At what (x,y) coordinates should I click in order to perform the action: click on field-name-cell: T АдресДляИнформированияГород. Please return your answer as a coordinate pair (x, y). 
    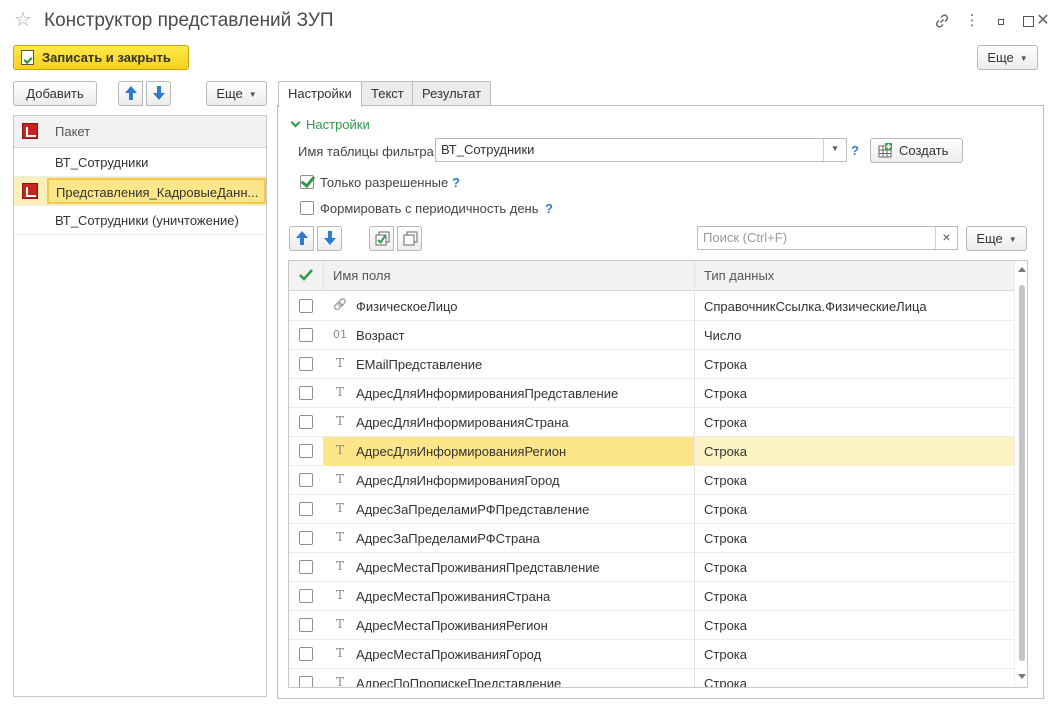
    Looking at the image, I should click on (509, 480).